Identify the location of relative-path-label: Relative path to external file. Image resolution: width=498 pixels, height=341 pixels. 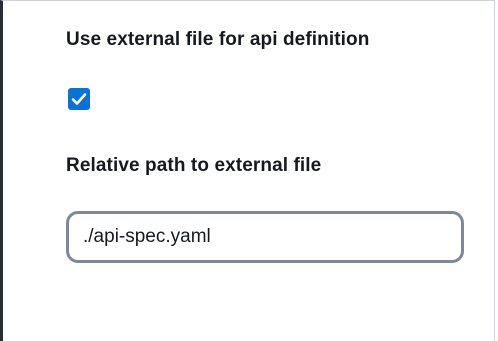
(194, 165).